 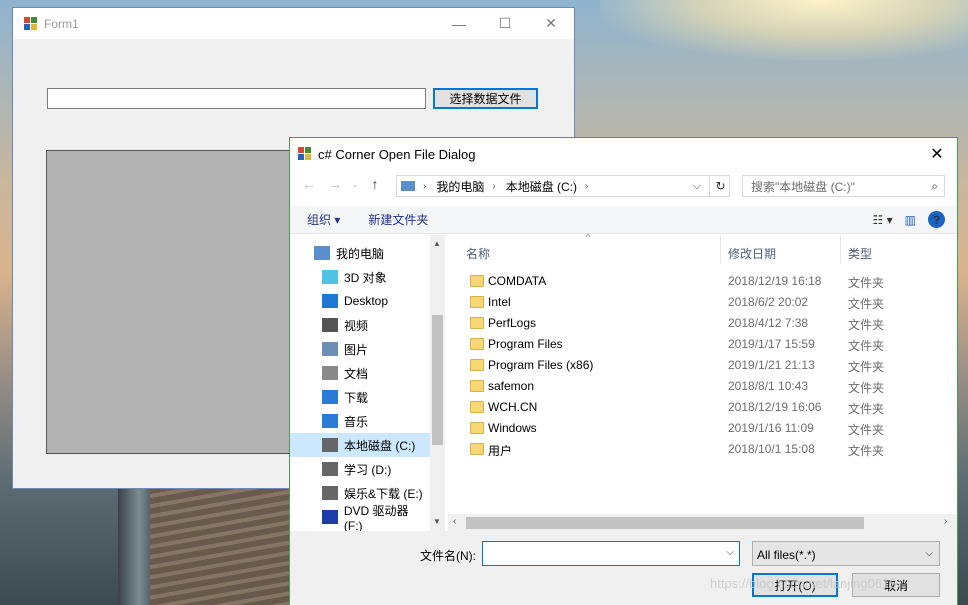 I want to click on file-row: 用户 2018/10/1 15:08 文件夹, so click(x=702, y=449).